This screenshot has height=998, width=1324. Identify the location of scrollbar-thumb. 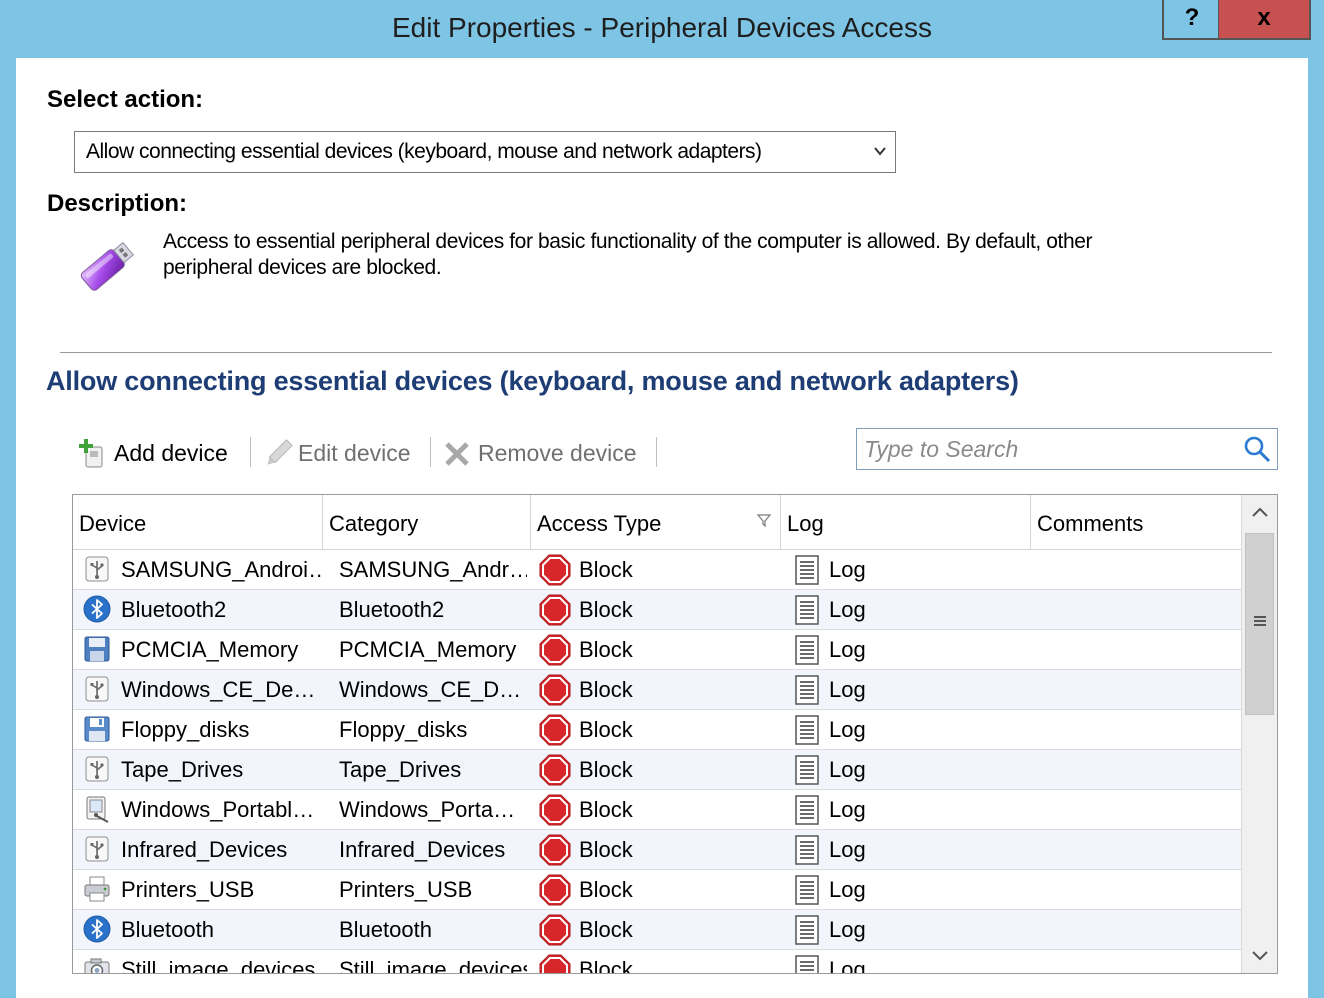
(1259, 624).